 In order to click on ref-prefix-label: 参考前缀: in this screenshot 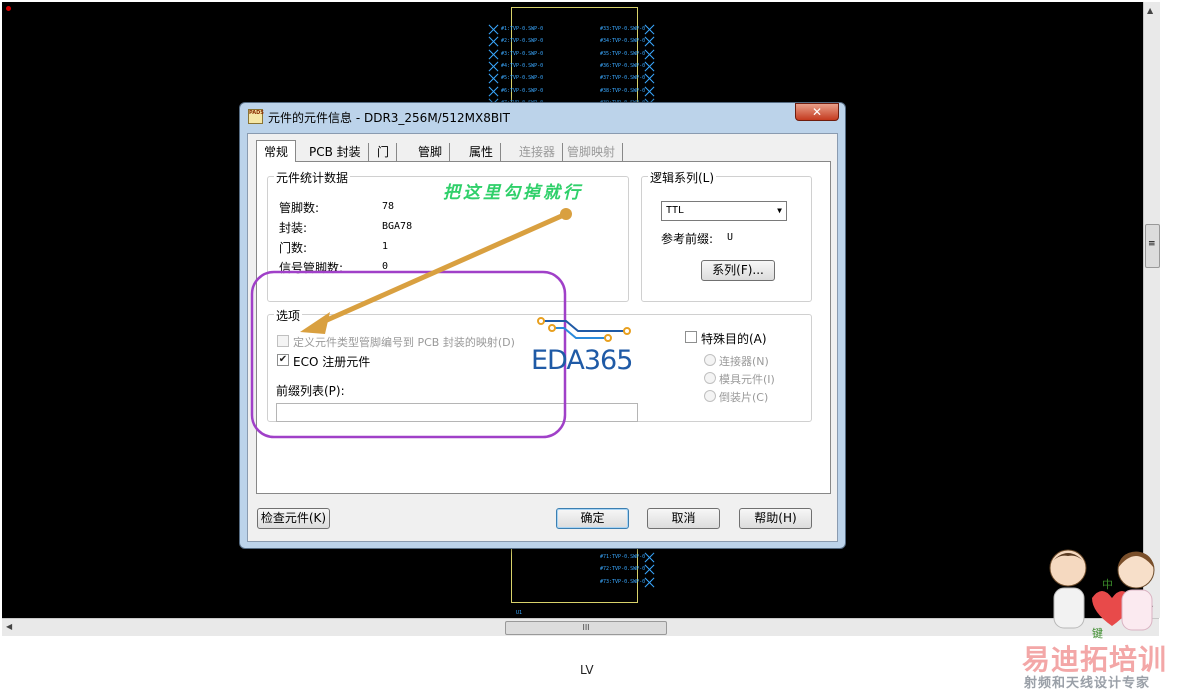, I will do `click(687, 239)`.